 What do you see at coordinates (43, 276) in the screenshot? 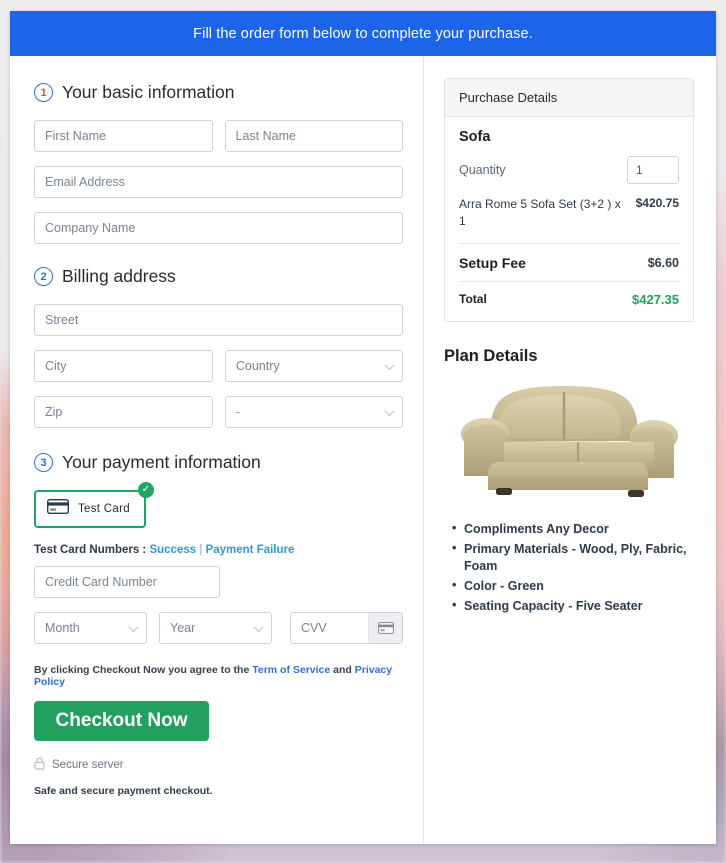
I see `step-number-2: 2` at bounding box center [43, 276].